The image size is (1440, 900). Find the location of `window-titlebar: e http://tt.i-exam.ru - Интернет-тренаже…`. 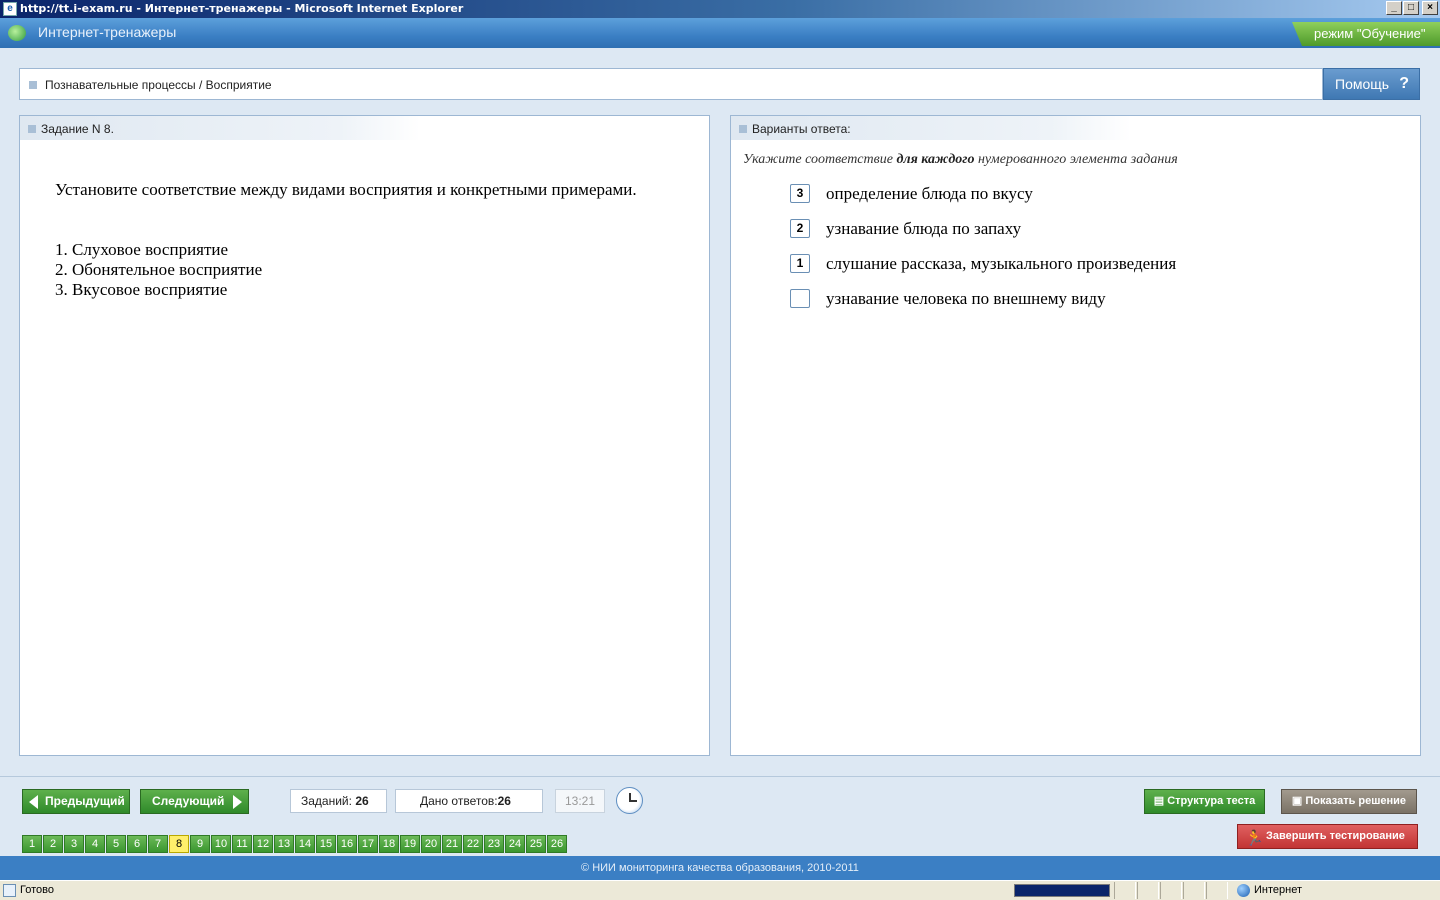

window-titlebar: e http://tt.i-exam.ru - Интернет-тренаже… is located at coordinates (720, 9).